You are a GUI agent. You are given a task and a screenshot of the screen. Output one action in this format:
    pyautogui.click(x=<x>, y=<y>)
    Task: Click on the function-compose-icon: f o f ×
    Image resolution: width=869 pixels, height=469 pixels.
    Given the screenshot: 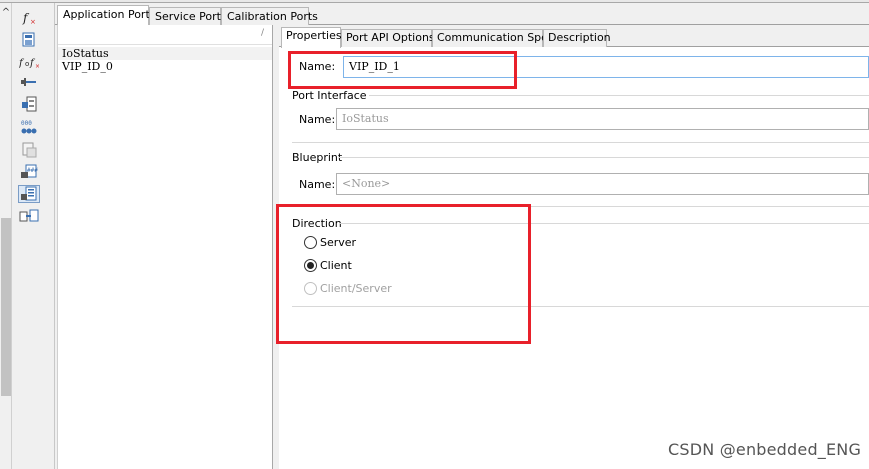 What is the action you would take?
    pyautogui.click(x=29, y=62)
    